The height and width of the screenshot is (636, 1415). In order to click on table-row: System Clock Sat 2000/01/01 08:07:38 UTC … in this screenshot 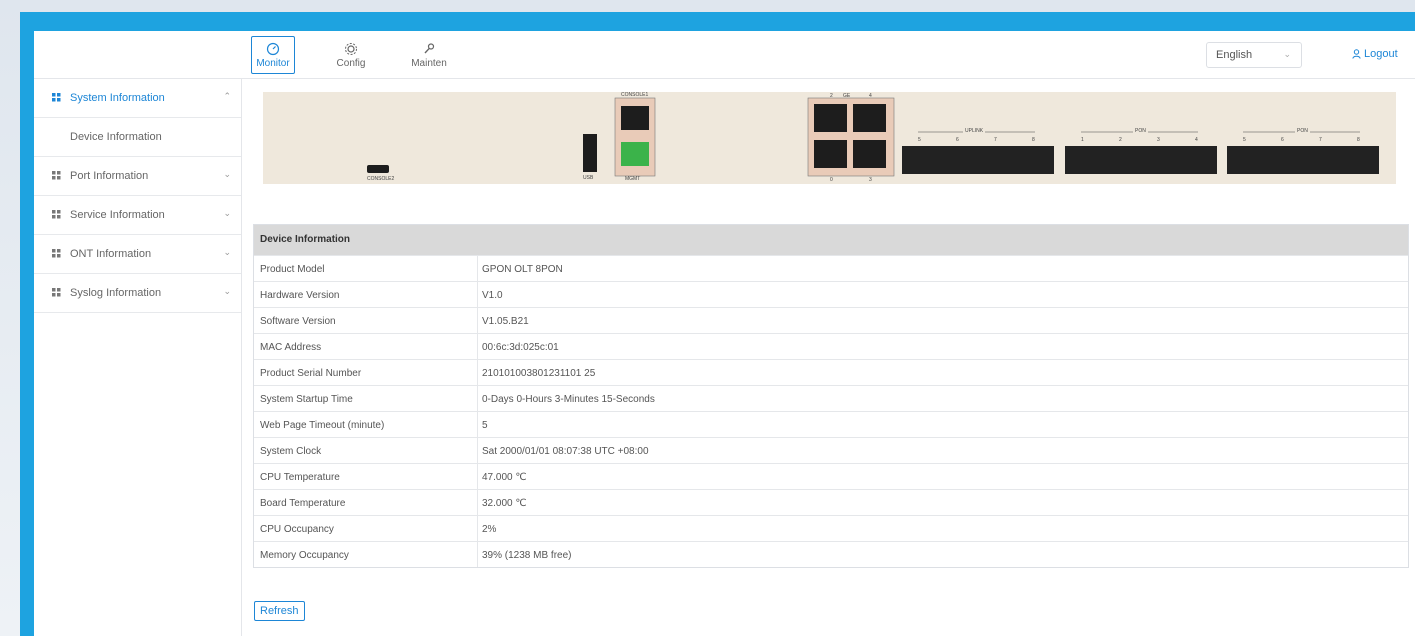, I will do `click(831, 450)`.